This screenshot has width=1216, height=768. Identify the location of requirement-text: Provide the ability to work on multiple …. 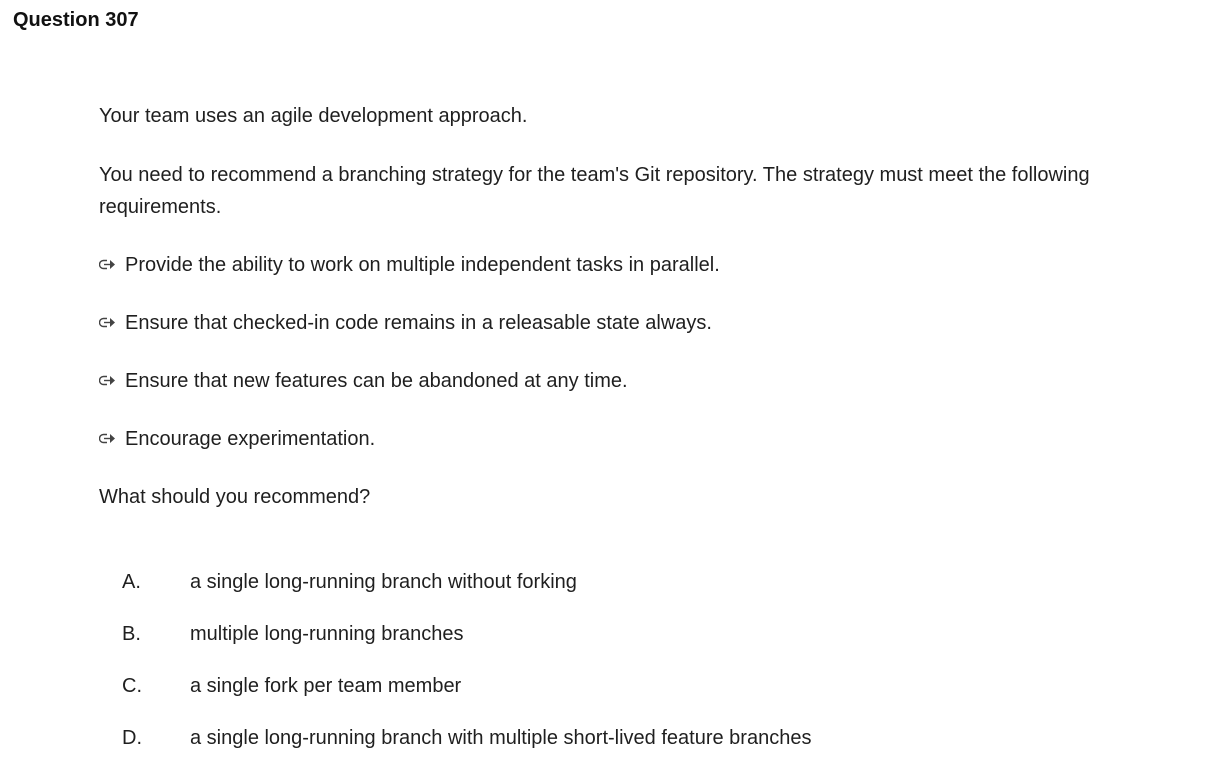
(422, 265).